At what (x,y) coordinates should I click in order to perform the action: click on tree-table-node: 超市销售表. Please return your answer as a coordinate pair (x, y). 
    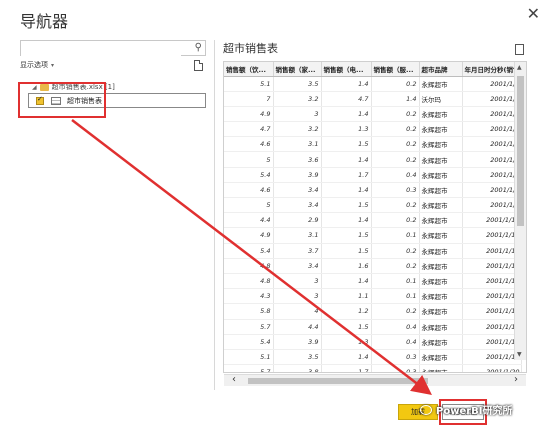
    Looking at the image, I should click on (117, 100).